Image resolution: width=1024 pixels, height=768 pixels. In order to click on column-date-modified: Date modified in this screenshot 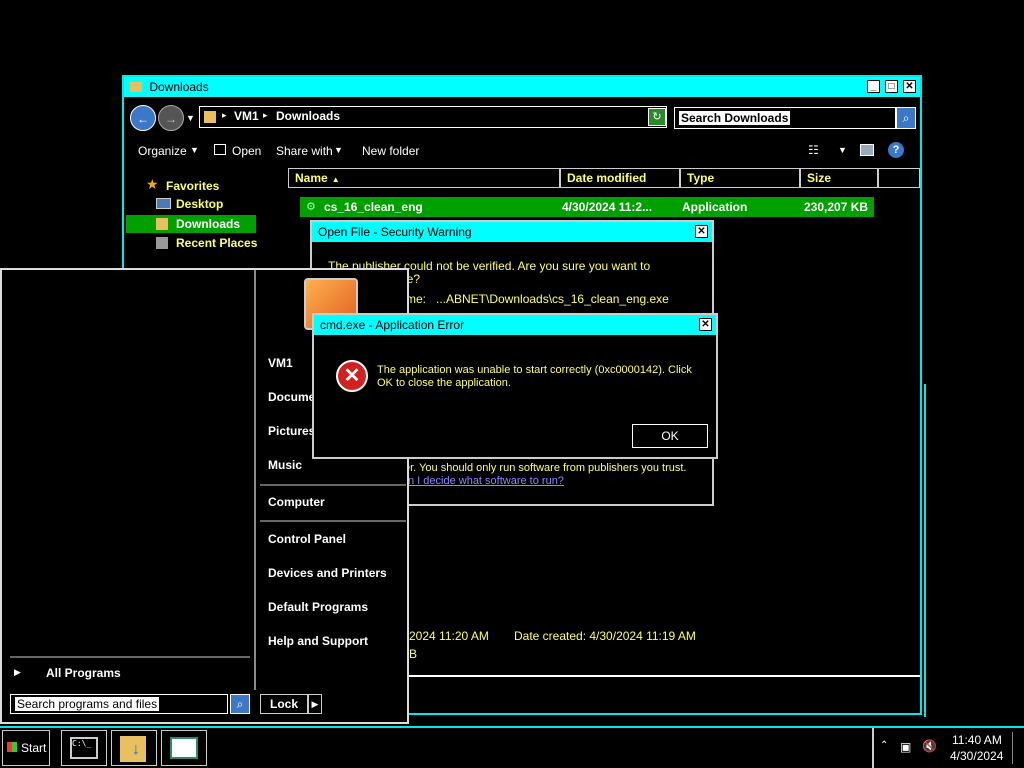, I will do `click(620, 178)`.